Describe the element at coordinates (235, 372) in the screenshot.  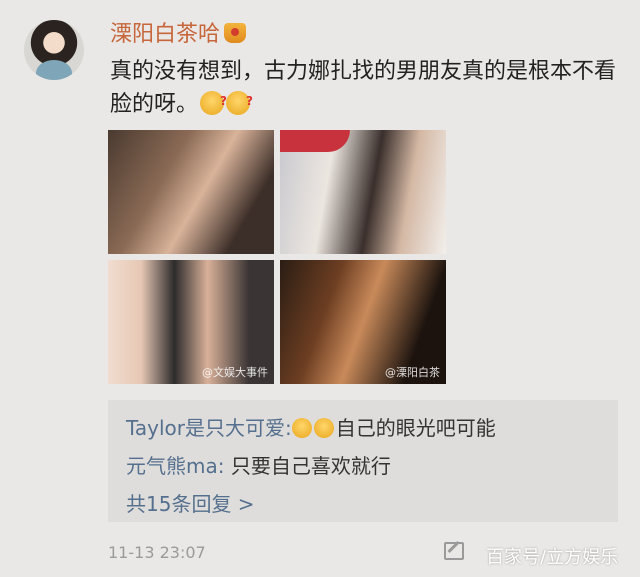
I see `photo-watermark: @文娱大事件` at that location.